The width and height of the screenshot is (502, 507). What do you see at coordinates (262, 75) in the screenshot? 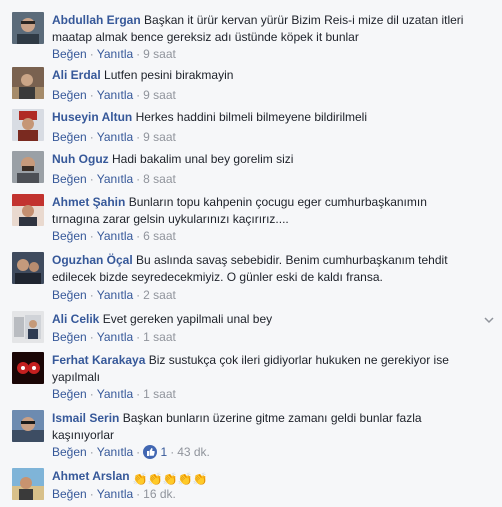
I see `comment-body: Ali Erdal Lutfen pesini birakmayin` at bounding box center [262, 75].